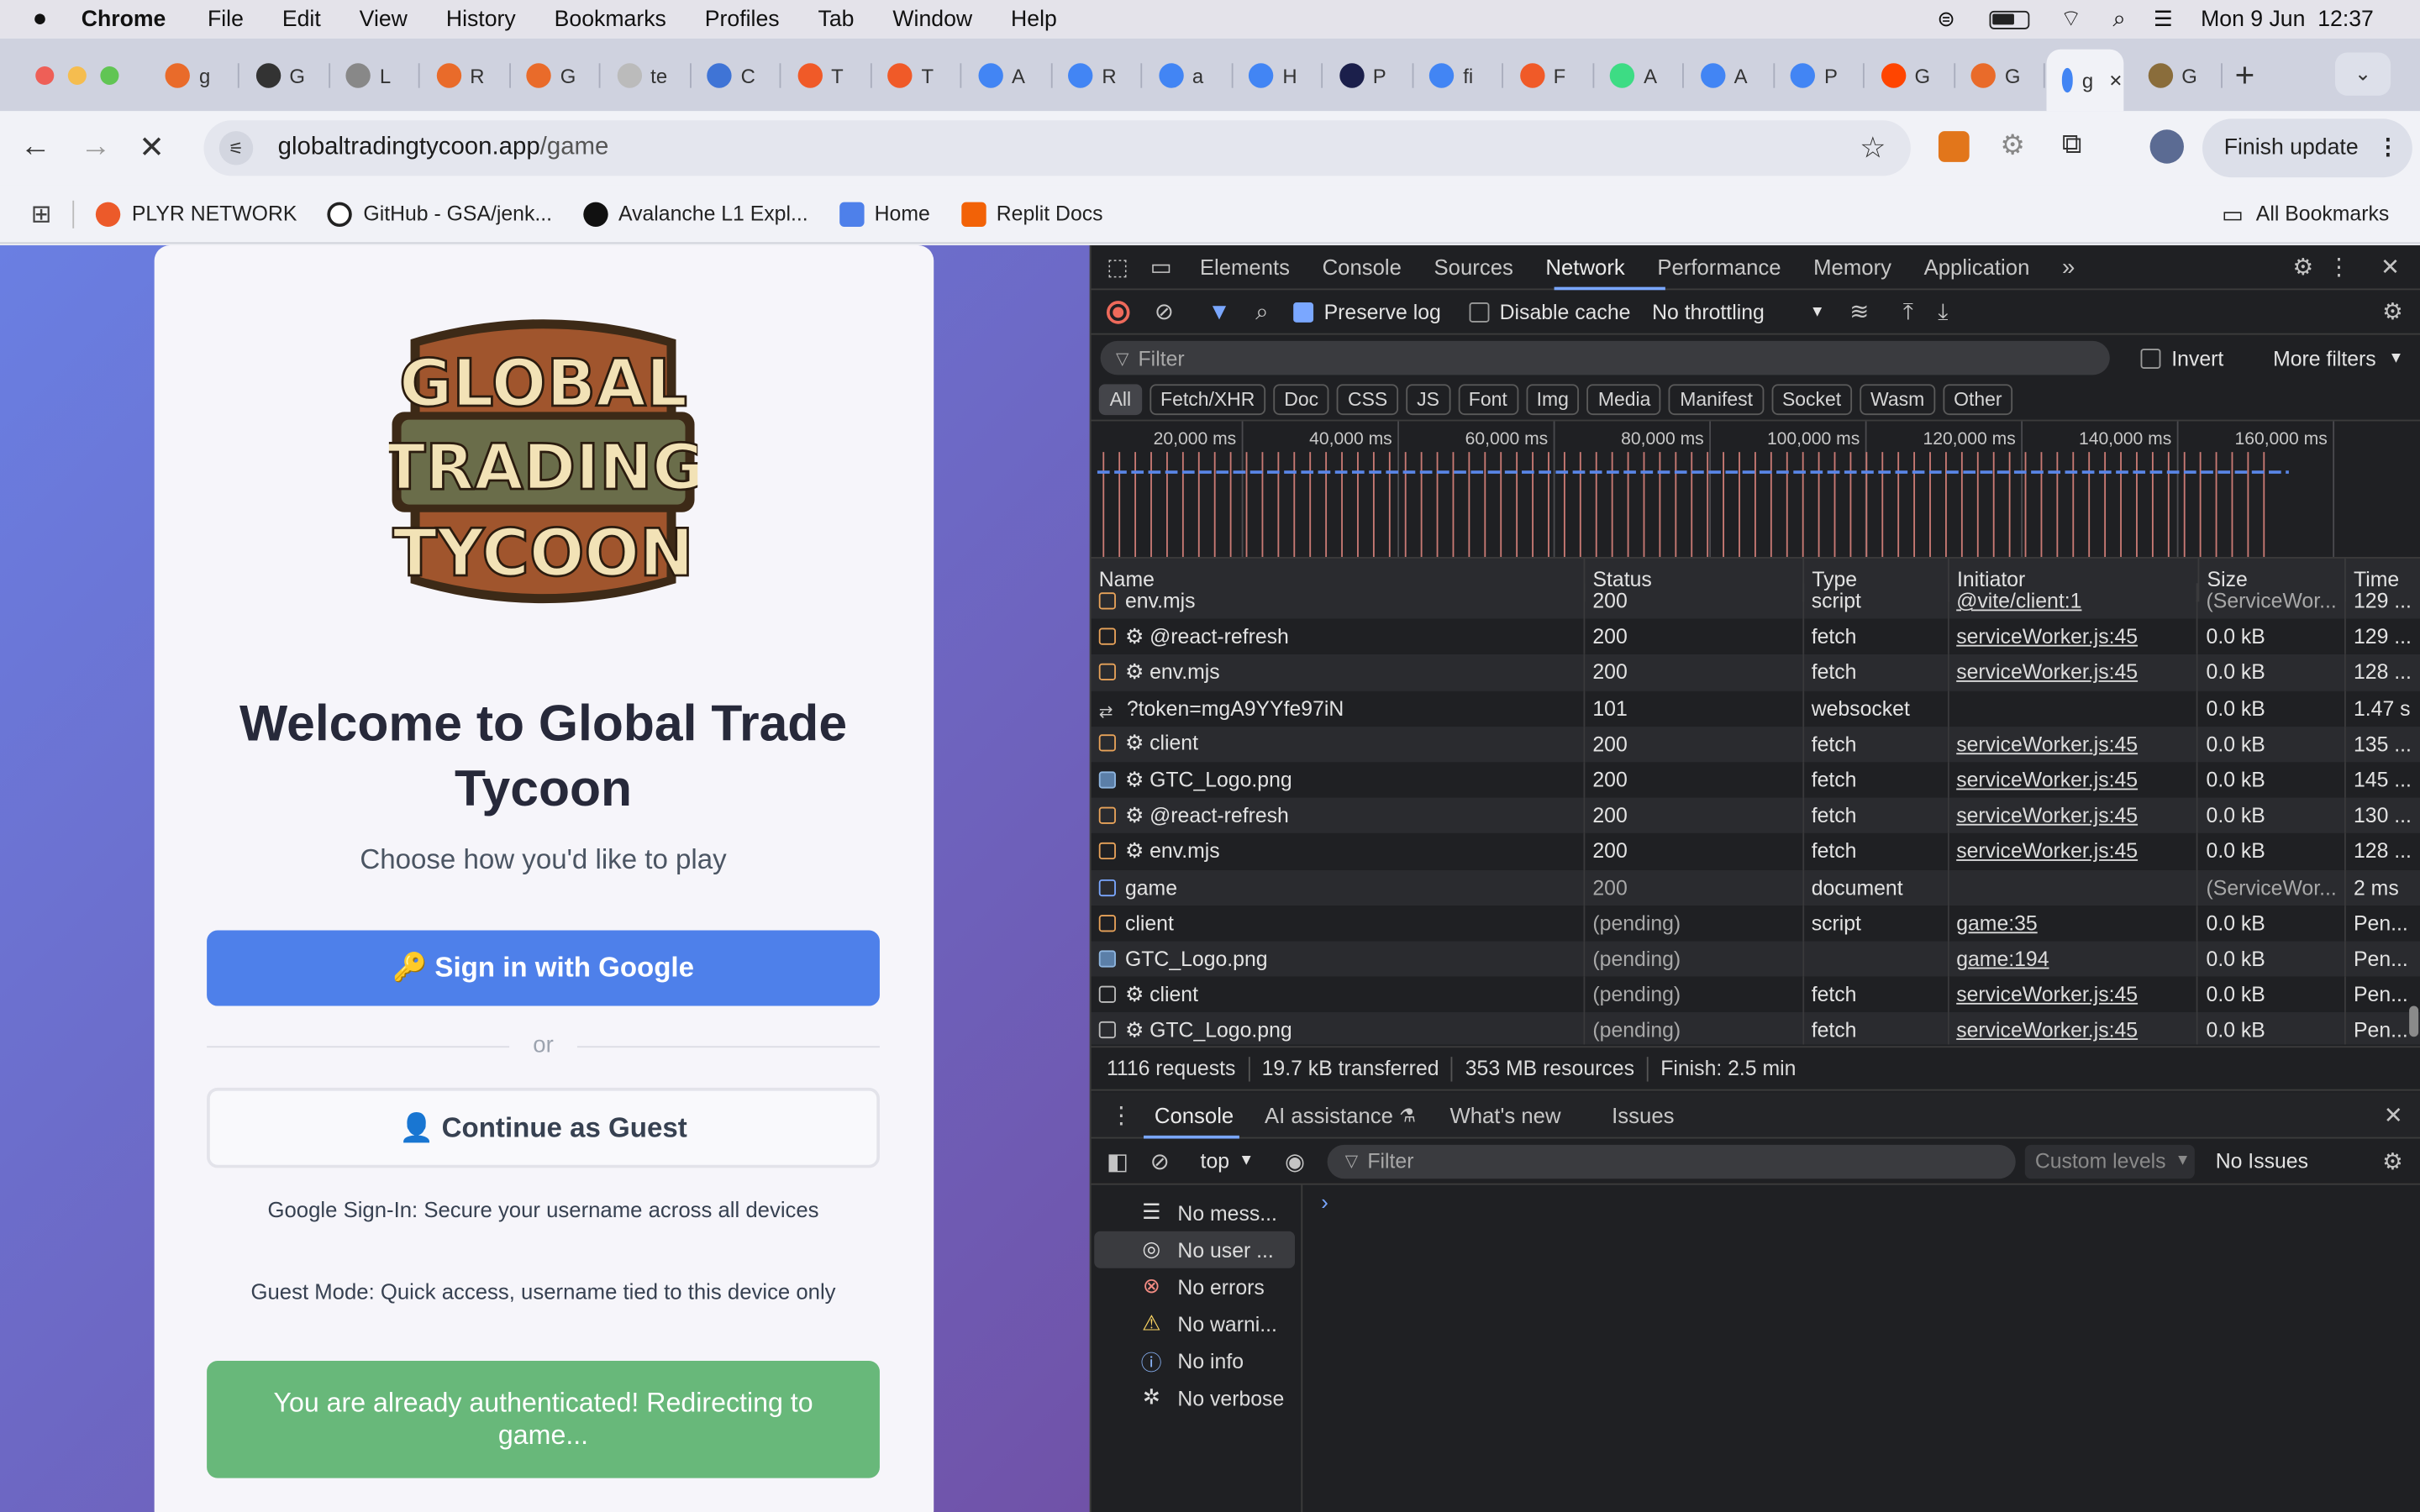  I want to click on apps-grid-icon: ⊞, so click(41, 213).